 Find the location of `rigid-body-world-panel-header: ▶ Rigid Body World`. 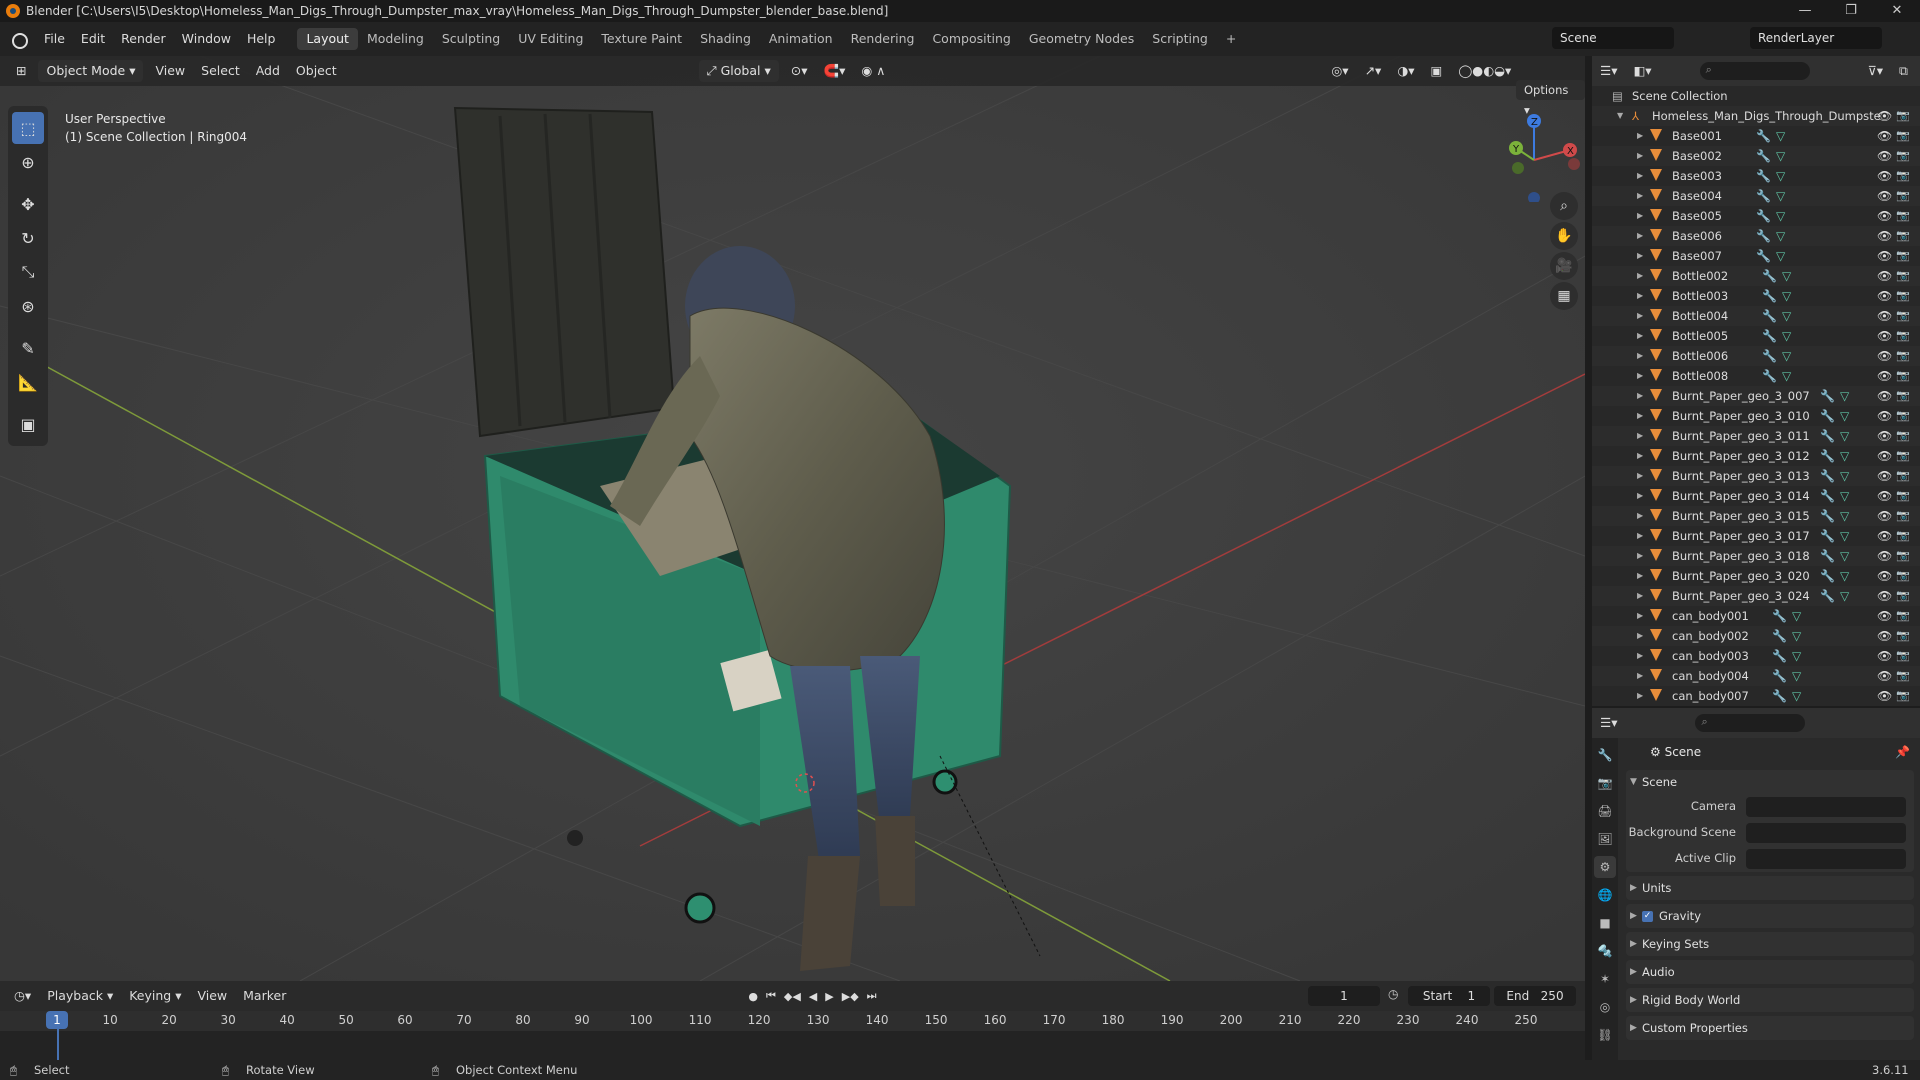

rigid-body-world-panel-header: ▶ Rigid Body World is located at coordinates (1770, 1000).